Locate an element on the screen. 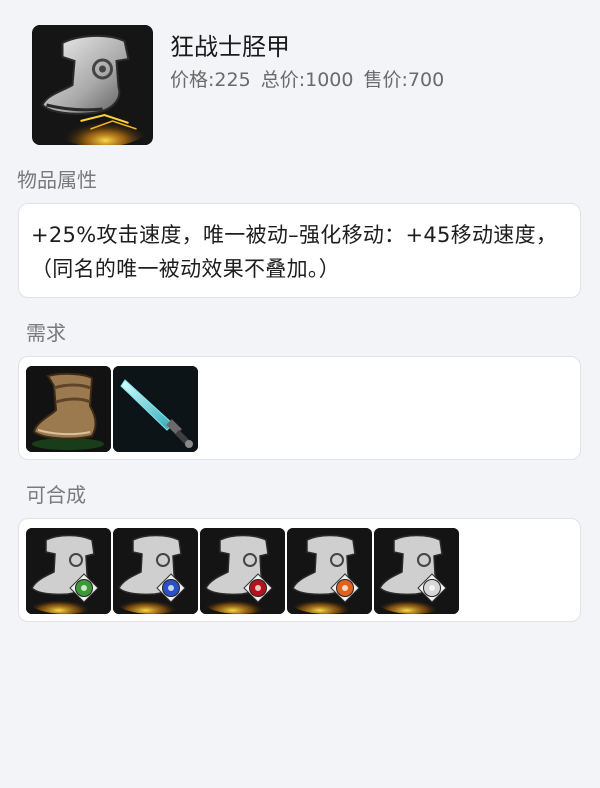  sell-price-value: 售价:700 is located at coordinates (404, 80).